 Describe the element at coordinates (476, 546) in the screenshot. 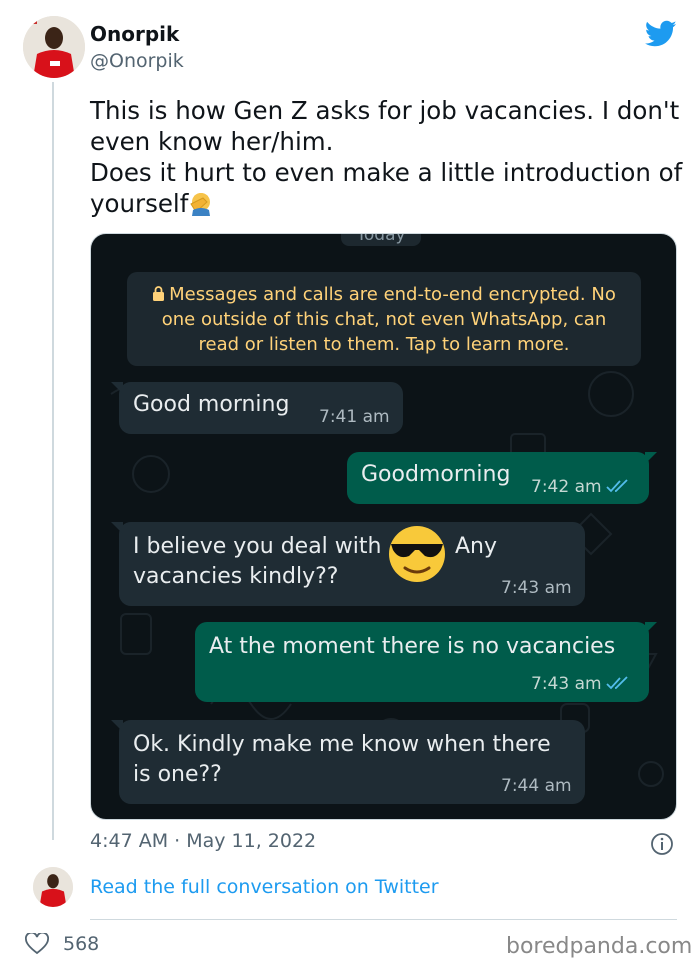

I see `message-text-part-b: Any` at that location.